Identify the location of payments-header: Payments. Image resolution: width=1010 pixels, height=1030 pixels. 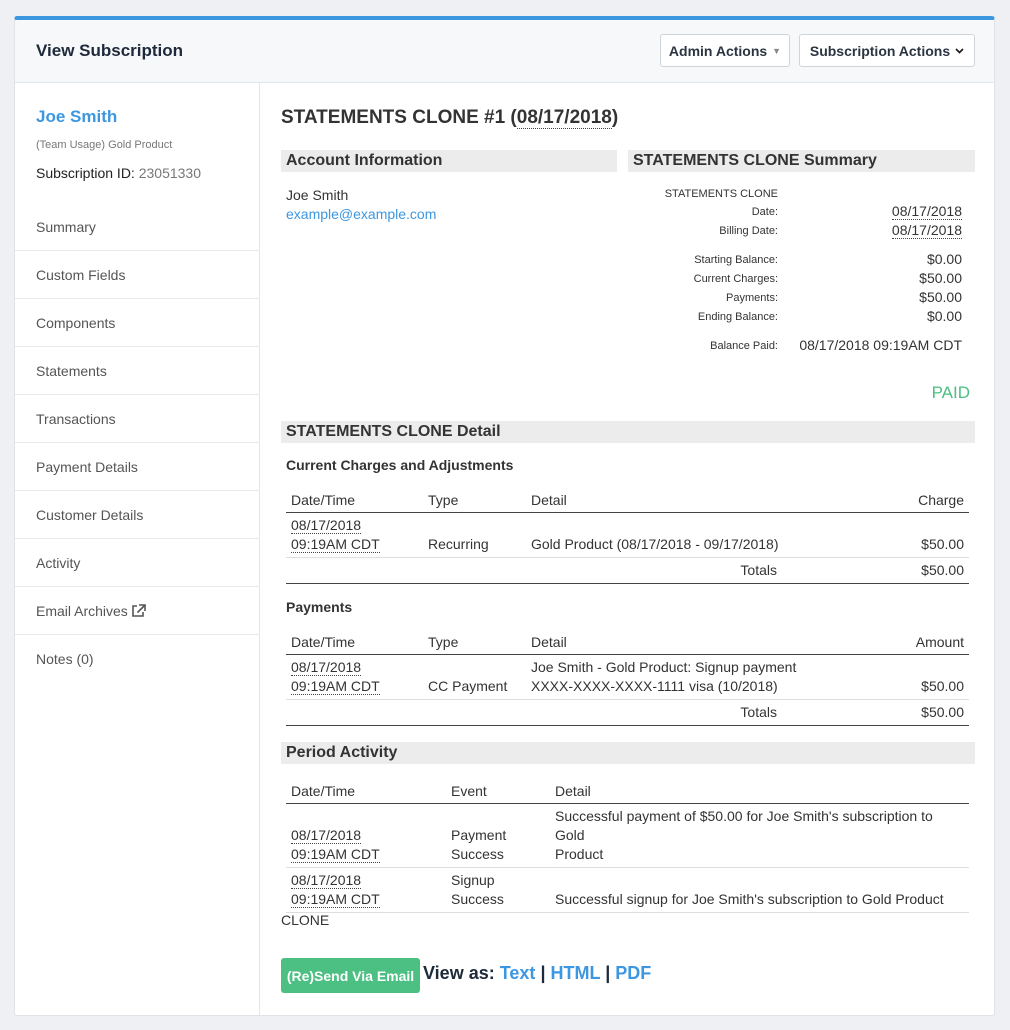
(319, 607).